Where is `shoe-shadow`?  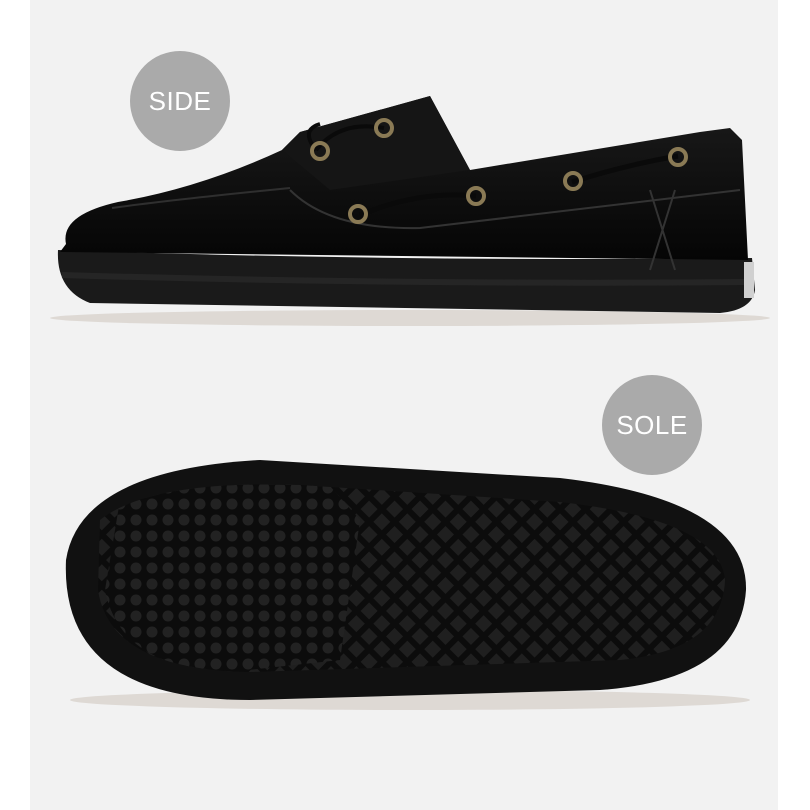
shoe-shadow is located at coordinates (410, 318).